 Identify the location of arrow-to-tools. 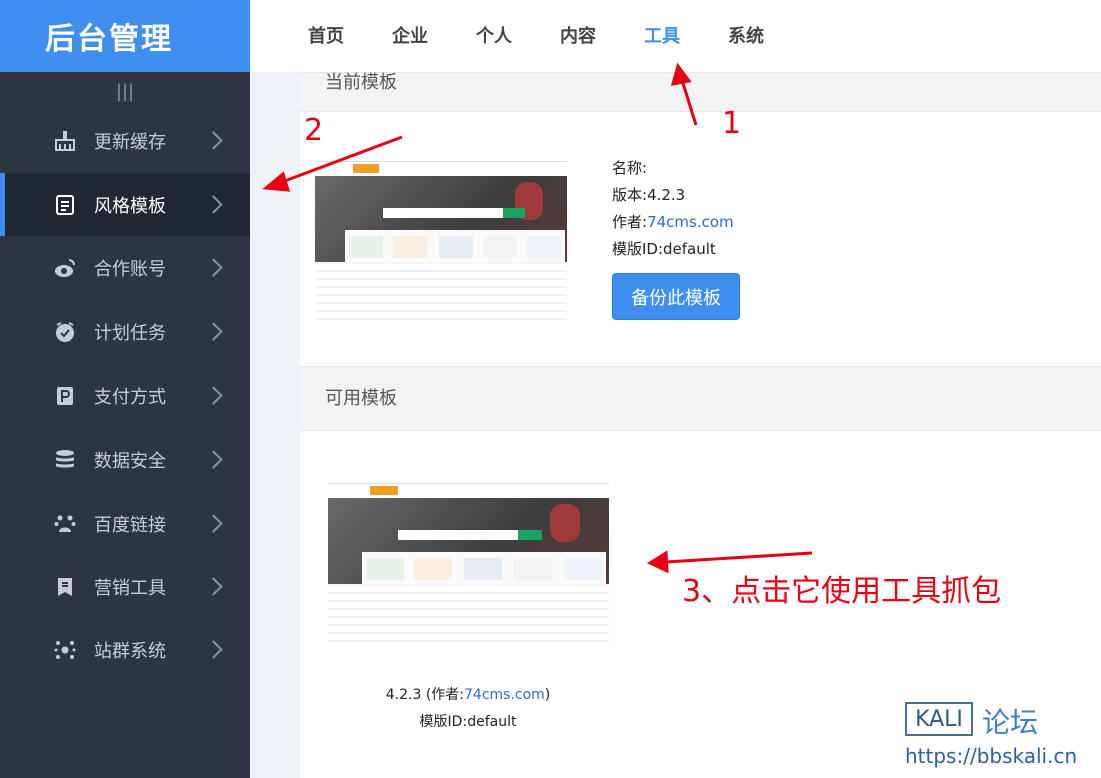
(689, 102).